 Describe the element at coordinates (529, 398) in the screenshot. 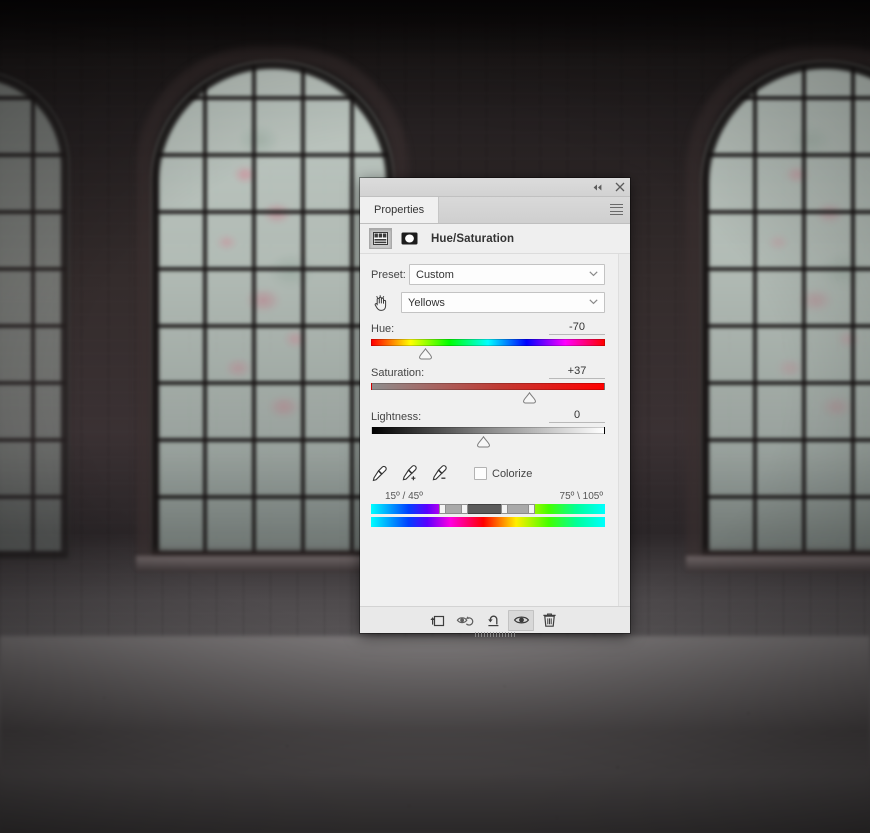

I see `saturation-slider-thumb` at that location.